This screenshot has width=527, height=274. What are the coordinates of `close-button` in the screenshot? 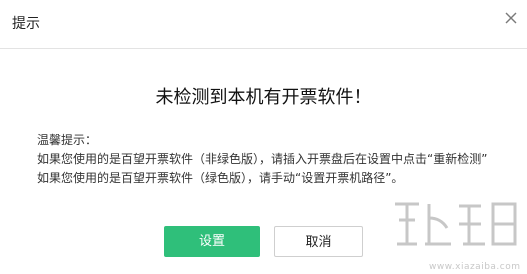 It's located at (511, 18).